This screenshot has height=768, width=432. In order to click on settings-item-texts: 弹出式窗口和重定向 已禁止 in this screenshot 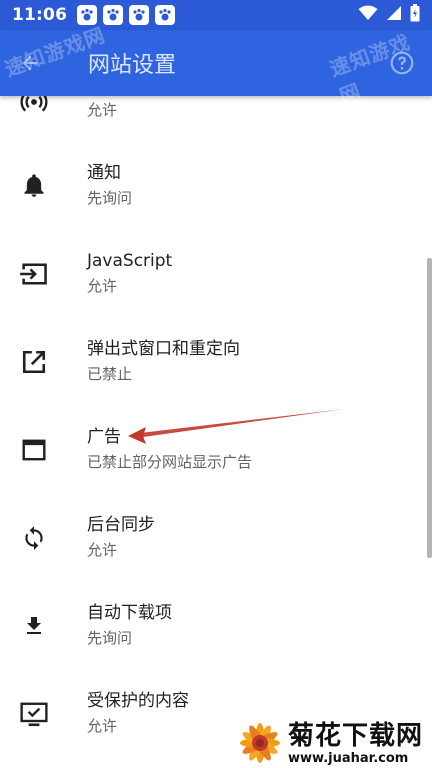, I will do `click(163, 361)`.